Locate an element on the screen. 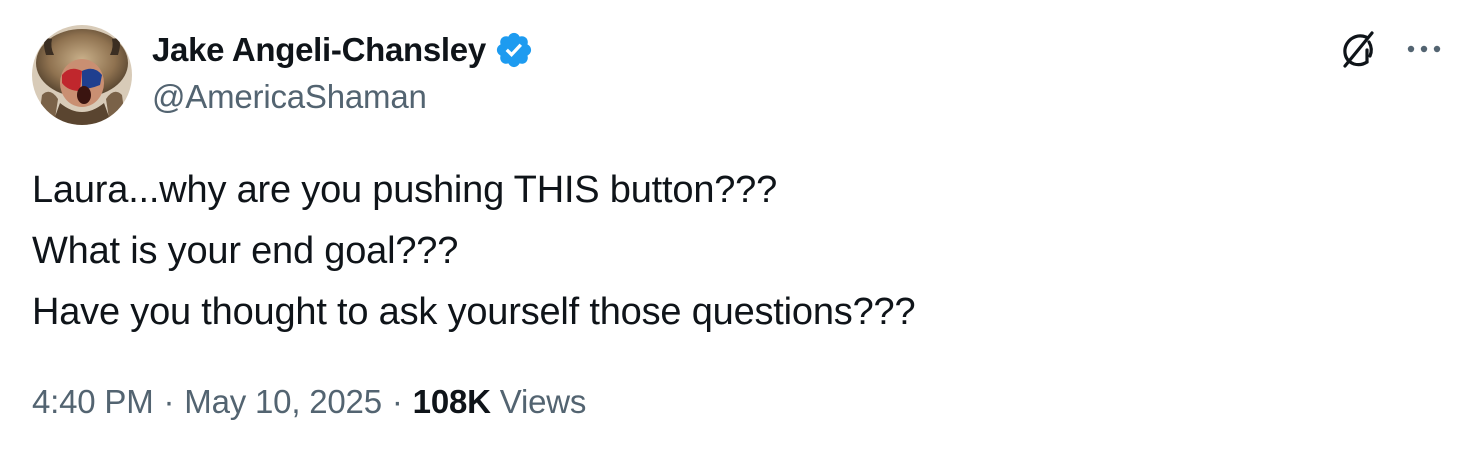 Image resolution: width=1474 pixels, height=462 pixels. tweet-time: 4:40 PM is located at coordinates (93, 402).